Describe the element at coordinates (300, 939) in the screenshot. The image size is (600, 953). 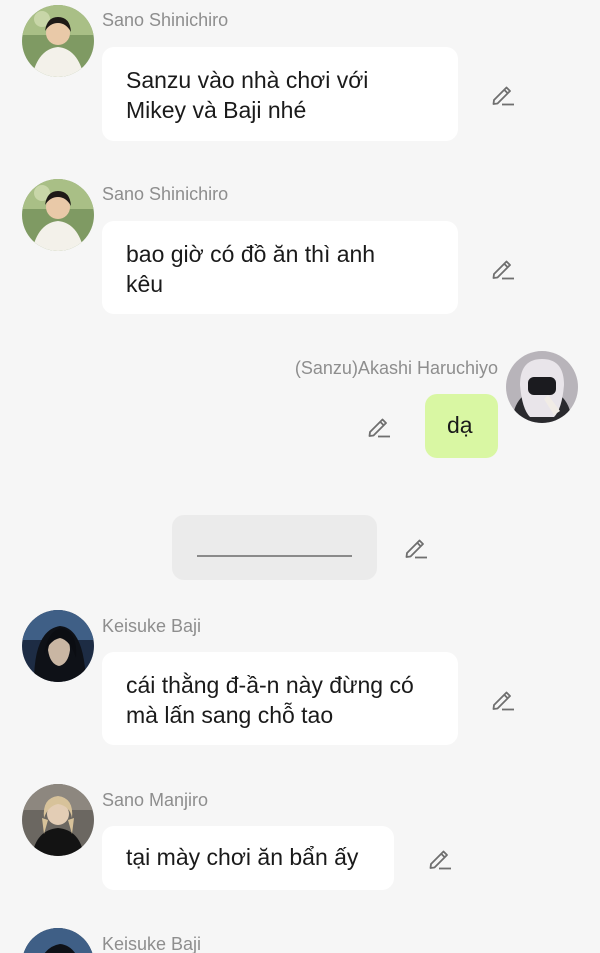
I see `message-row: Keisuke Baji` at that location.